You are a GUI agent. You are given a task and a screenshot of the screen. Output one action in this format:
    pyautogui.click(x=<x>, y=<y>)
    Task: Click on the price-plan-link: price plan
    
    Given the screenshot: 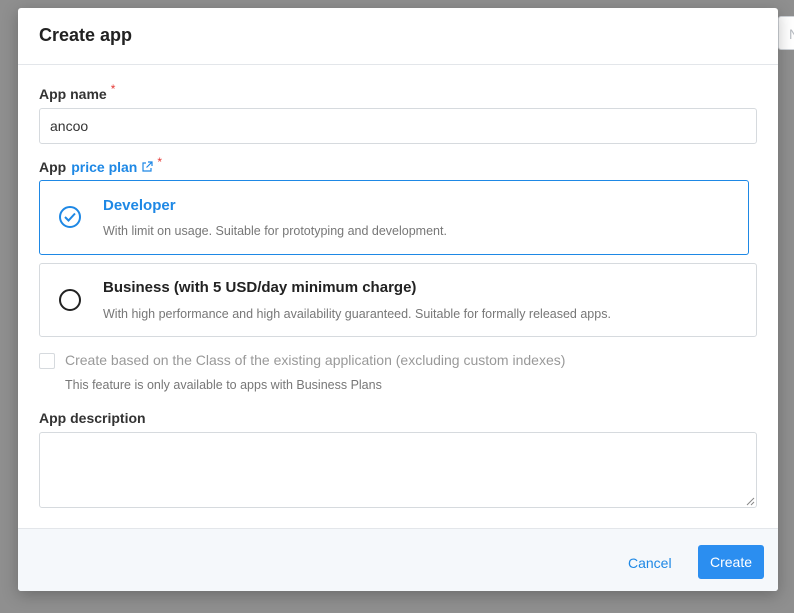 What is the action you would take?
    pyautogui.click(x=112, y=167)
    